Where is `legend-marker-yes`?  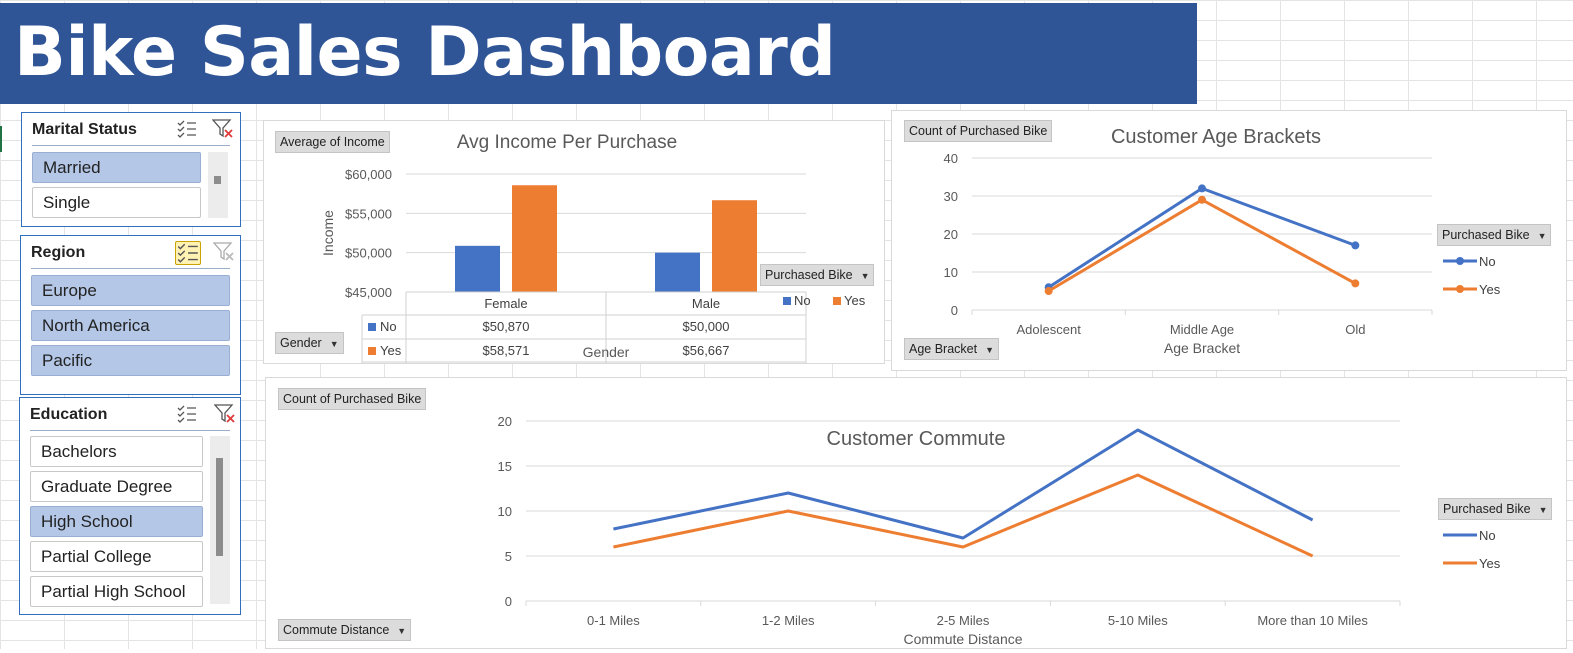 legend-marker-yes is located at coordinates (1460, 289).